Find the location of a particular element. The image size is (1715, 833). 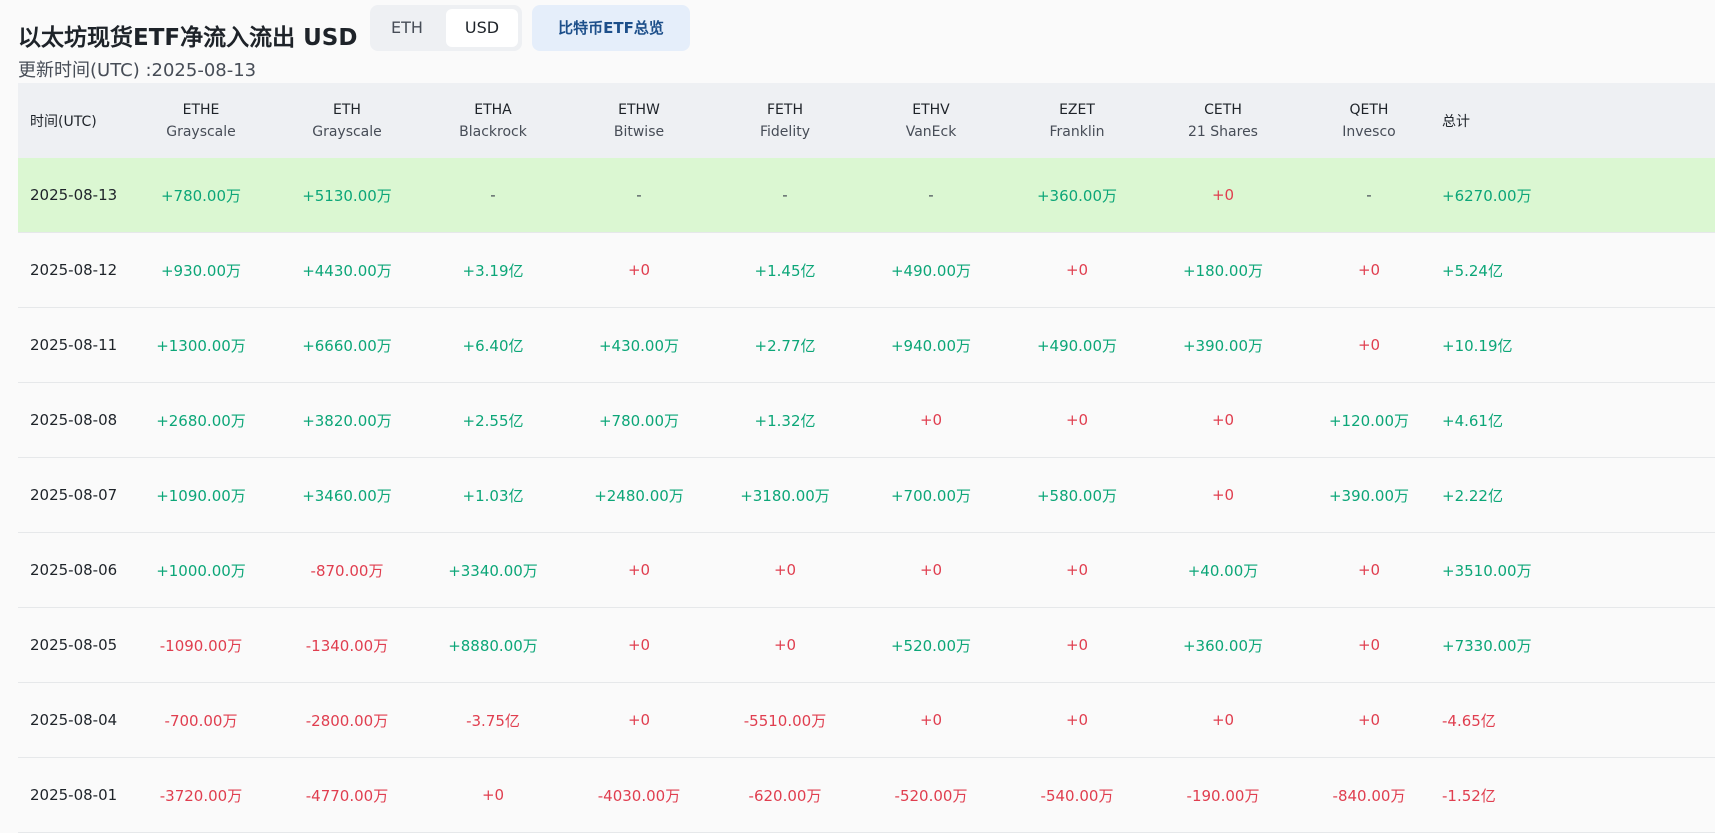

flow-cell-qeth: +120.00万 is located at coordinates (1369, 420).